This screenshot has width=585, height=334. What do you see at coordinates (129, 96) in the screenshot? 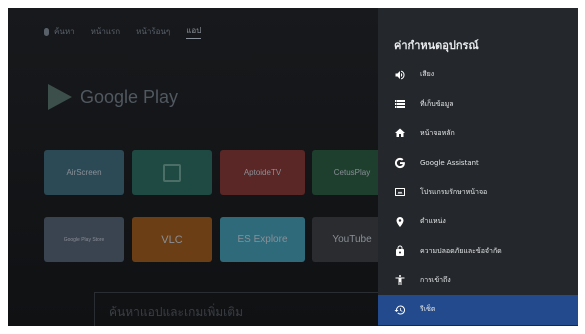
I see `google-play-title: Google Play` at bounding box center [129, 96].